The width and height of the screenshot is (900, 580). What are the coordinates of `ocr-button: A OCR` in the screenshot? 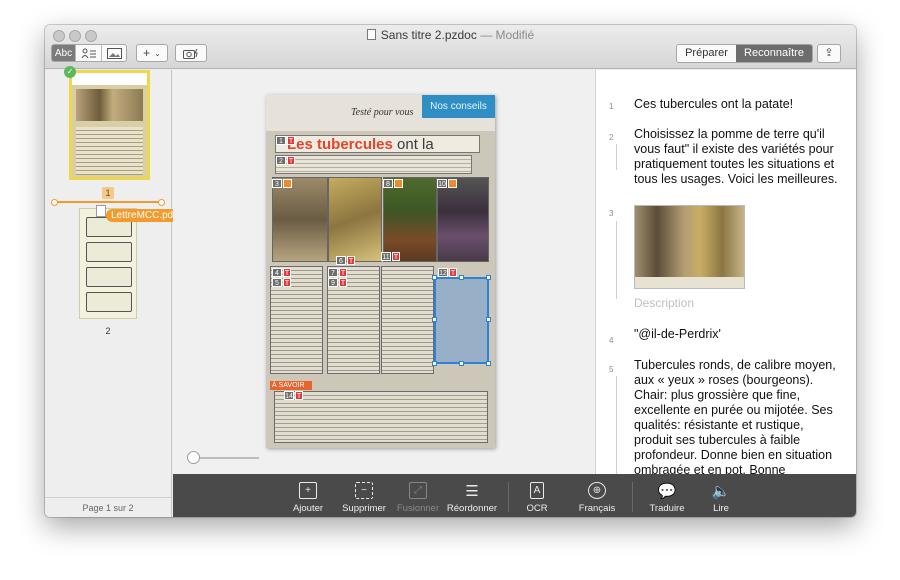 It's located at (537, 495).